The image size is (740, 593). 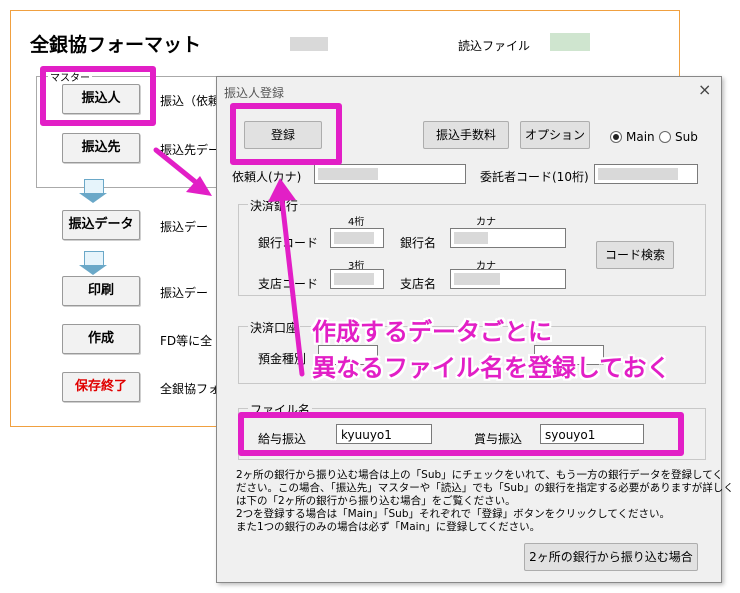 What do you see at coordinates (491, 368) in the screenshot?
I see `annotation-line-2: 異なるファイル名を登録しておく` at bounding box center [491, 368].